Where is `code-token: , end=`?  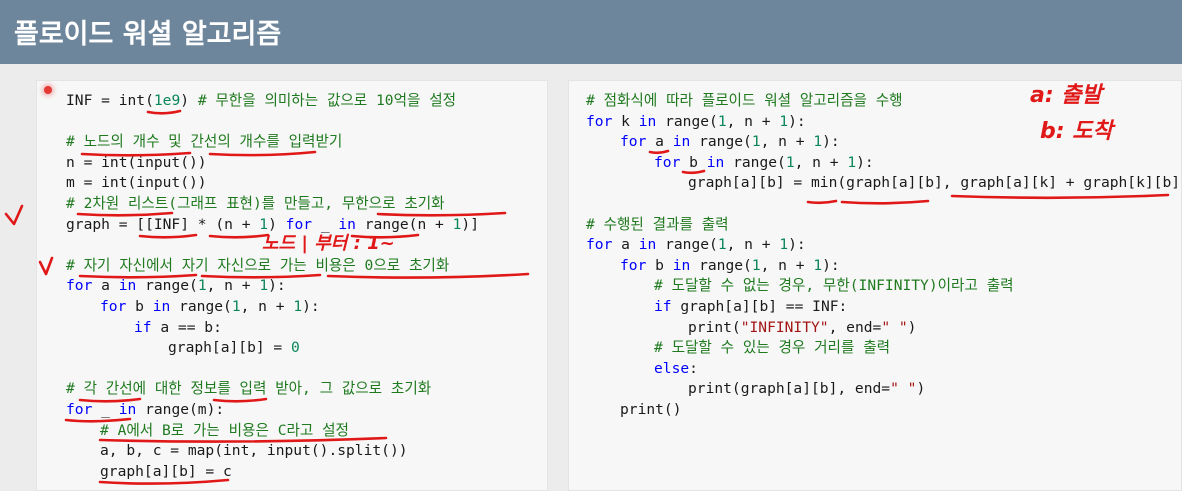 code-token: , end= is located at coordinates (855, 327).